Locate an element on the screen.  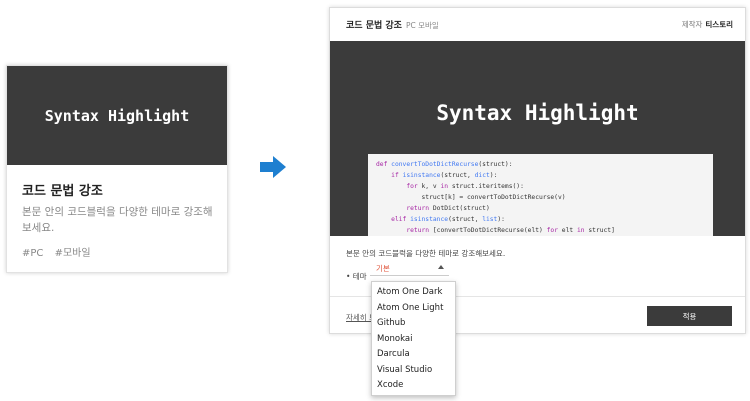
caret-up-icon is located at coordinates (441, 267).